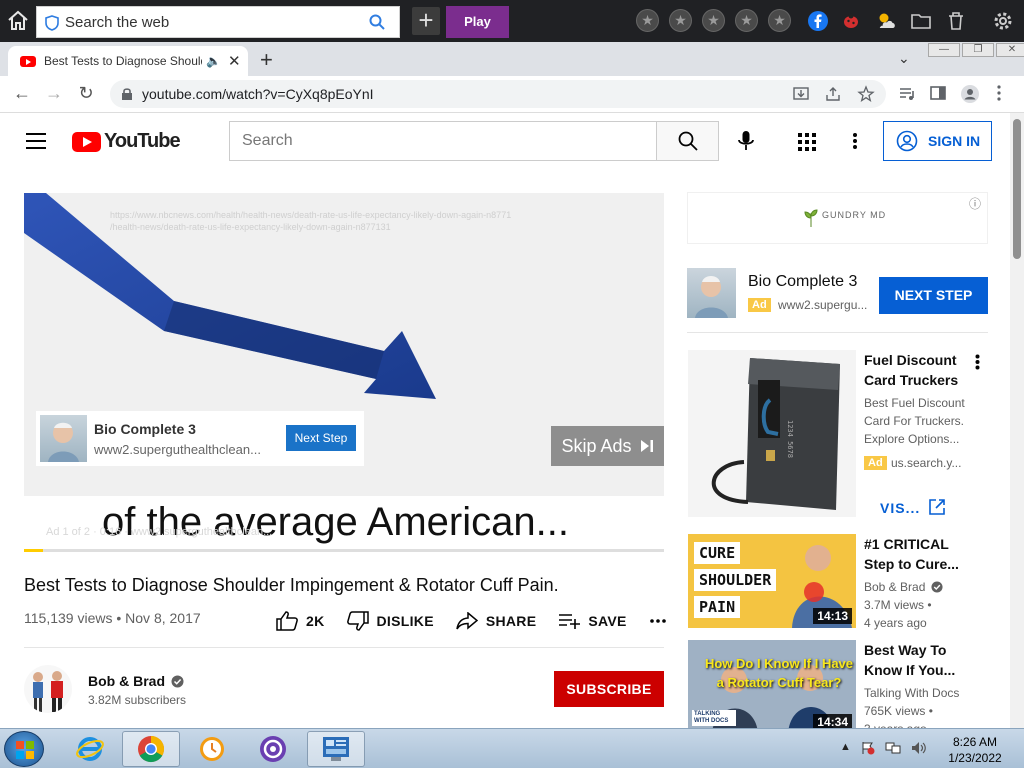  I want to click on youtube-logo: YouTube, so click(126, 141).